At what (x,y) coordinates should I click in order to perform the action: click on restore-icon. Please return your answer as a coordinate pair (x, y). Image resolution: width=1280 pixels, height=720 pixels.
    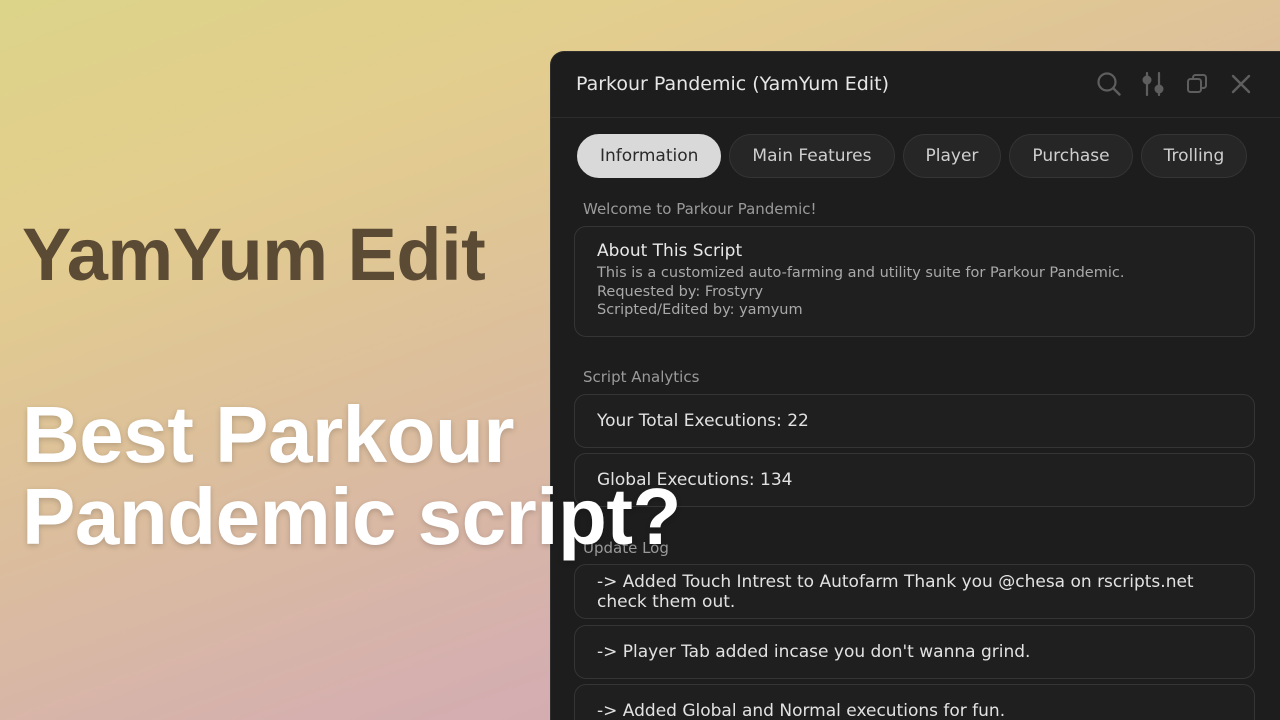
    Looking at the image, I should click on (1197, 84).